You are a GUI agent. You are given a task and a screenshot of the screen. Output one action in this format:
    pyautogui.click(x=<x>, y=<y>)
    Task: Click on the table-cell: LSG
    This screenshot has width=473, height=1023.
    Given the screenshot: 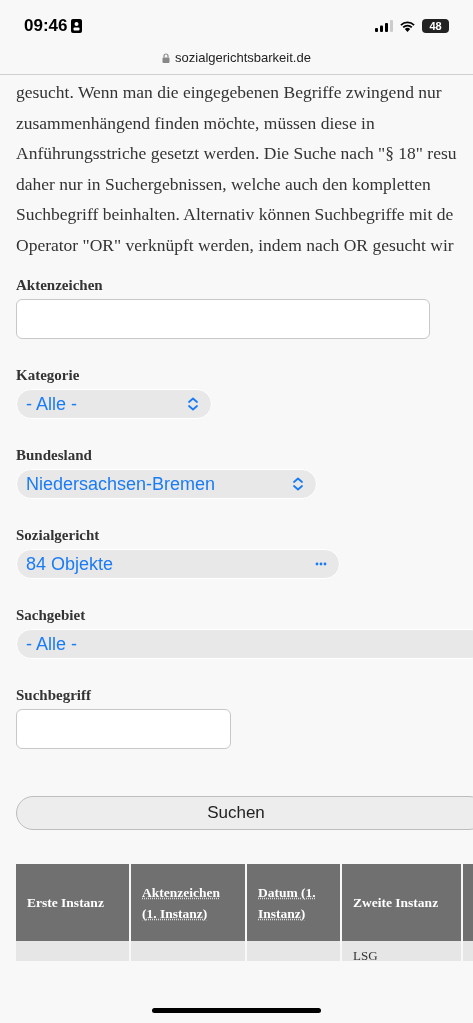 What is the action you would take?
    pyautogui.click(x=365, y=955)
    